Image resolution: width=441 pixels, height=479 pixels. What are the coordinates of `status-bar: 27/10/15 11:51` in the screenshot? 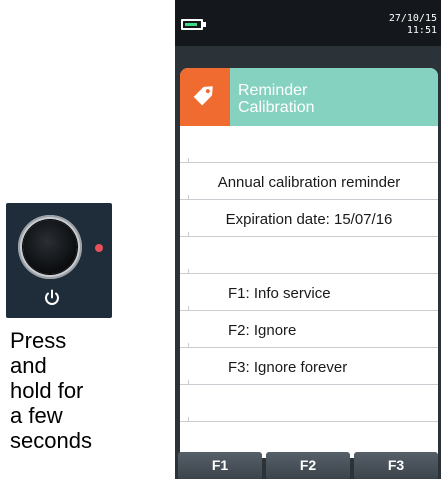 It's located at (308, 23).